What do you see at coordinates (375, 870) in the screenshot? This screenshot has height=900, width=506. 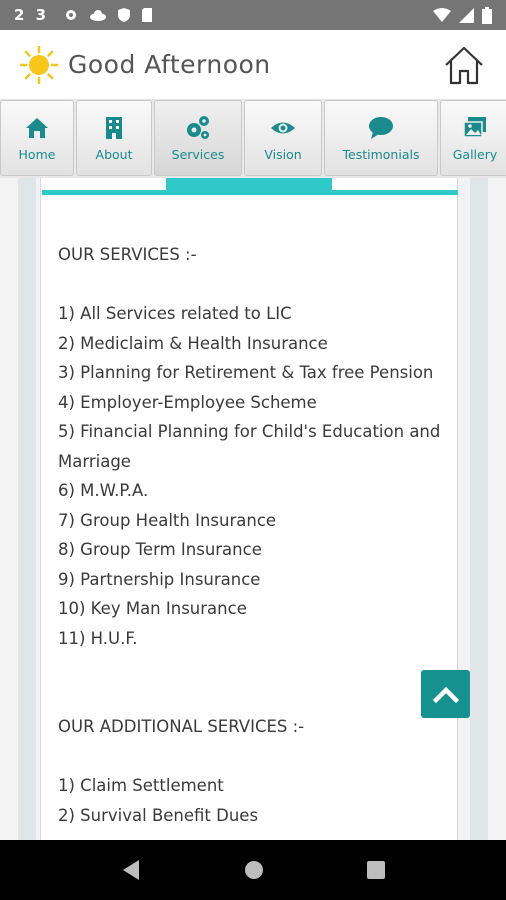 I see `recents-icon` at bounding box center [375, 870].